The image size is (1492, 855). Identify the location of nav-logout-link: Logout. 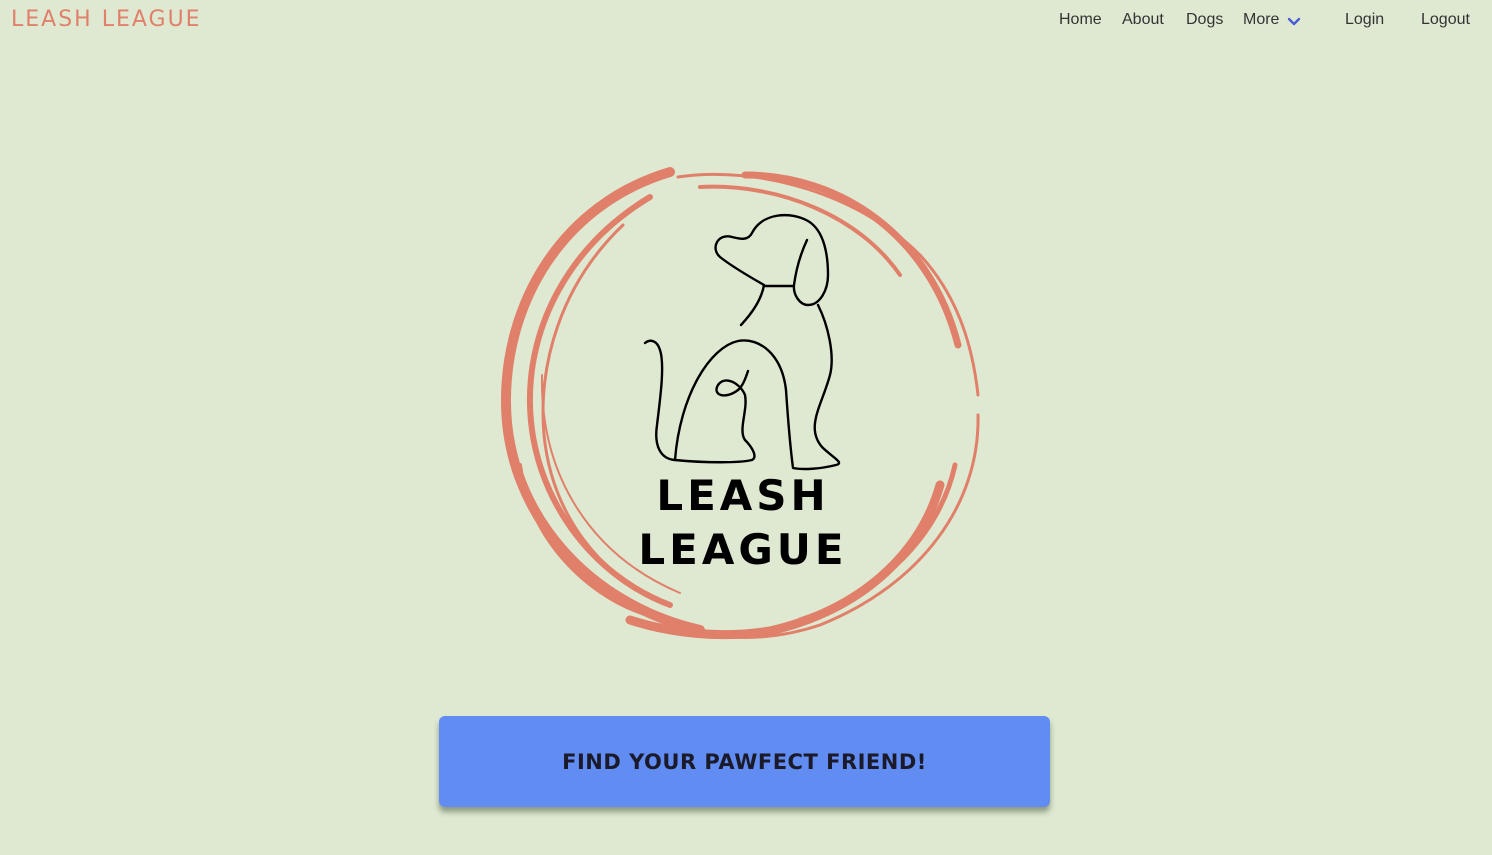
(1445, 20).